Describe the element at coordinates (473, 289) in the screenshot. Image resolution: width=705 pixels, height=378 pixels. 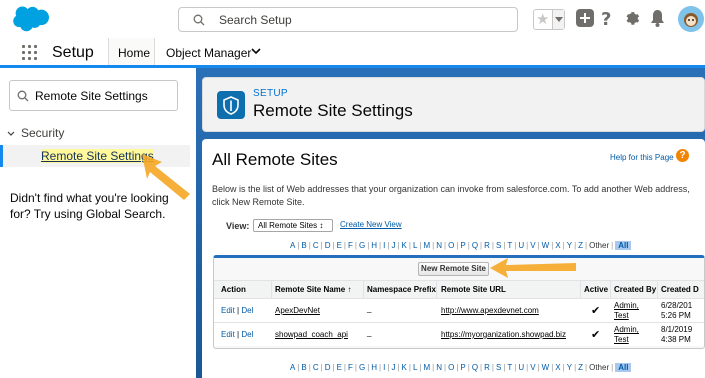
I see `col-remote-site-url: Remote Site URL` at that location.